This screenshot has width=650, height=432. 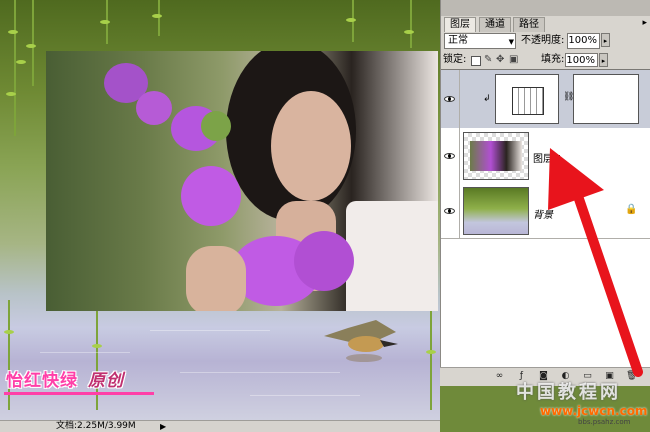 I want to click on caption-text: 怡红快绿 原创, so click(x=65, y=378).